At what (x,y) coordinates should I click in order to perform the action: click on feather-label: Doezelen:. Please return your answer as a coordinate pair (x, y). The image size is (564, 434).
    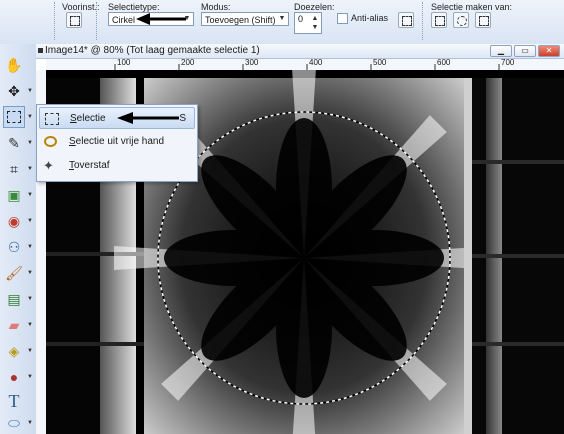
    Looking at the image, I should click on (314, 7).